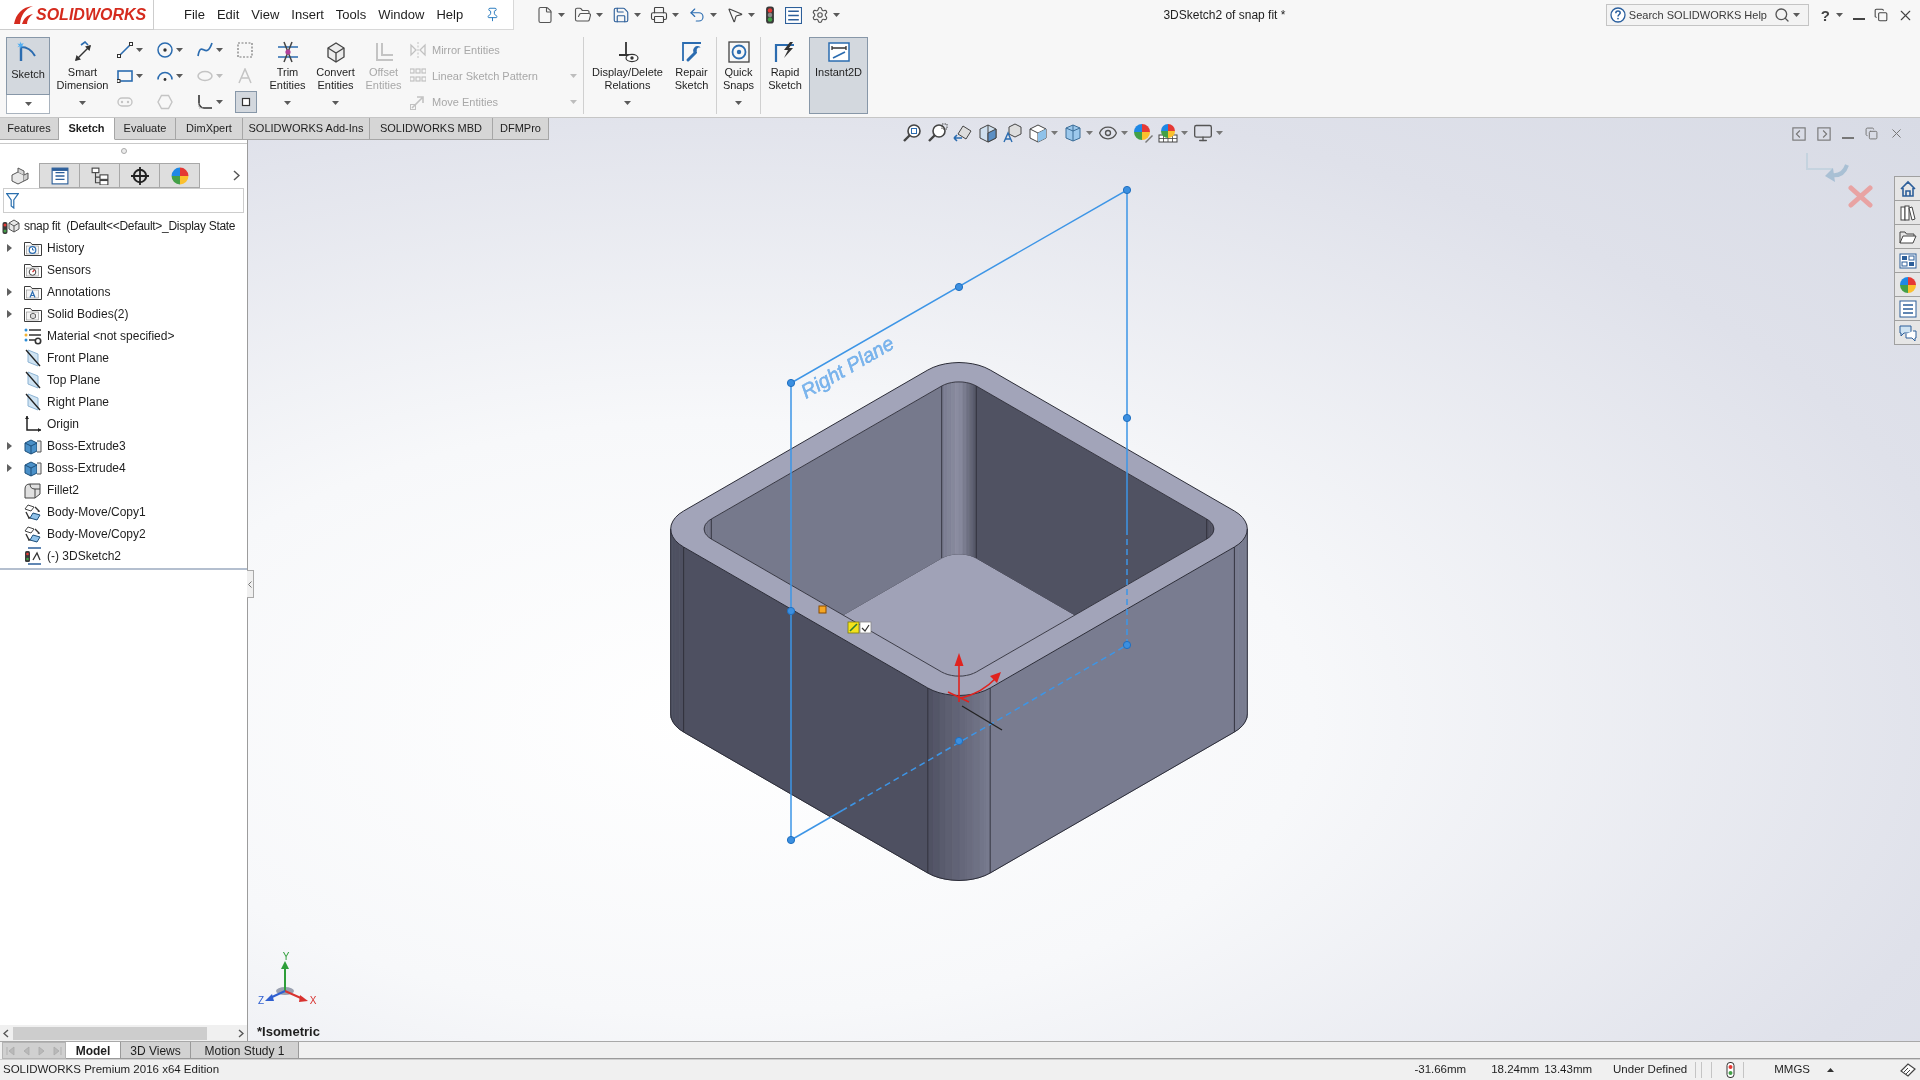 The height and width of the screenshot is (1080, 1920). Describe the element at coordinates (1881, 15) in the screenshot. I see `restore-button` at that location.